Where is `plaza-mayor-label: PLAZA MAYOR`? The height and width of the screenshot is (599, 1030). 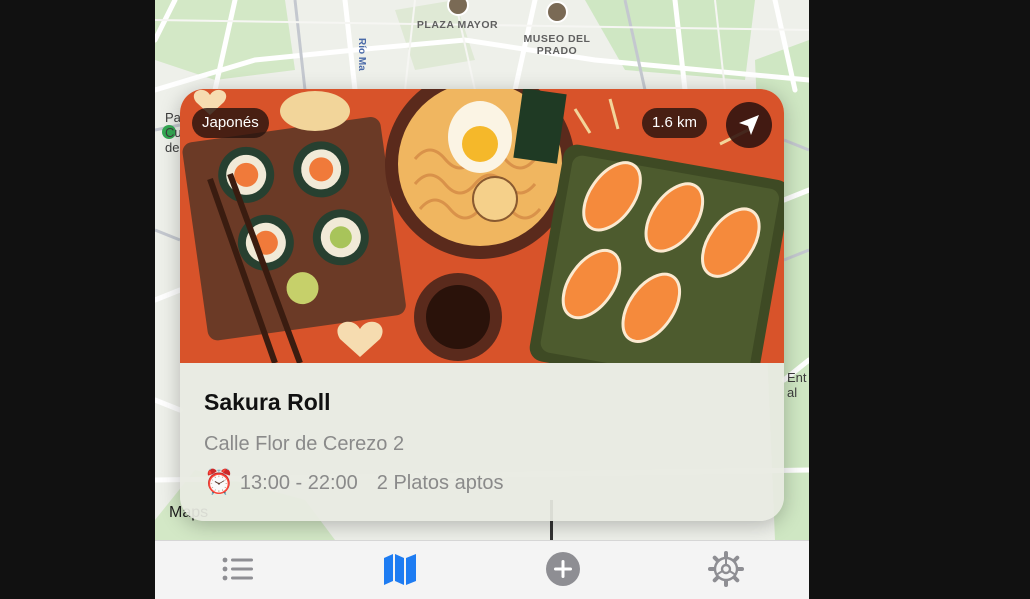 plaza-mayor-label: PLAZA MAYOR is located at coordinates (457, 25).